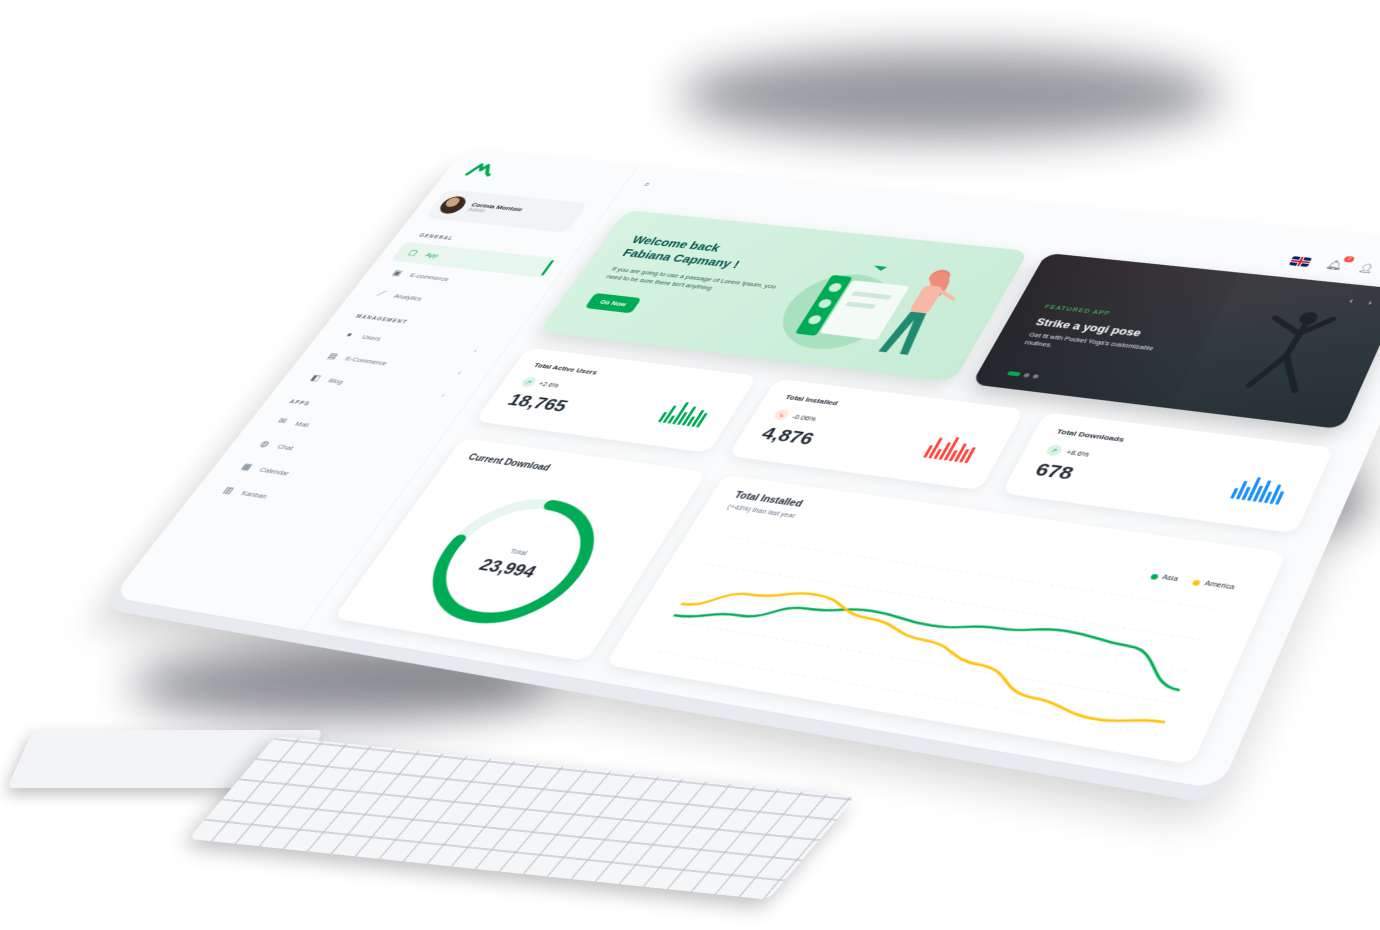 The width and height of the screenshot is (1380, 930). I want to click on notification-badge: 2, so click(1349, 259).